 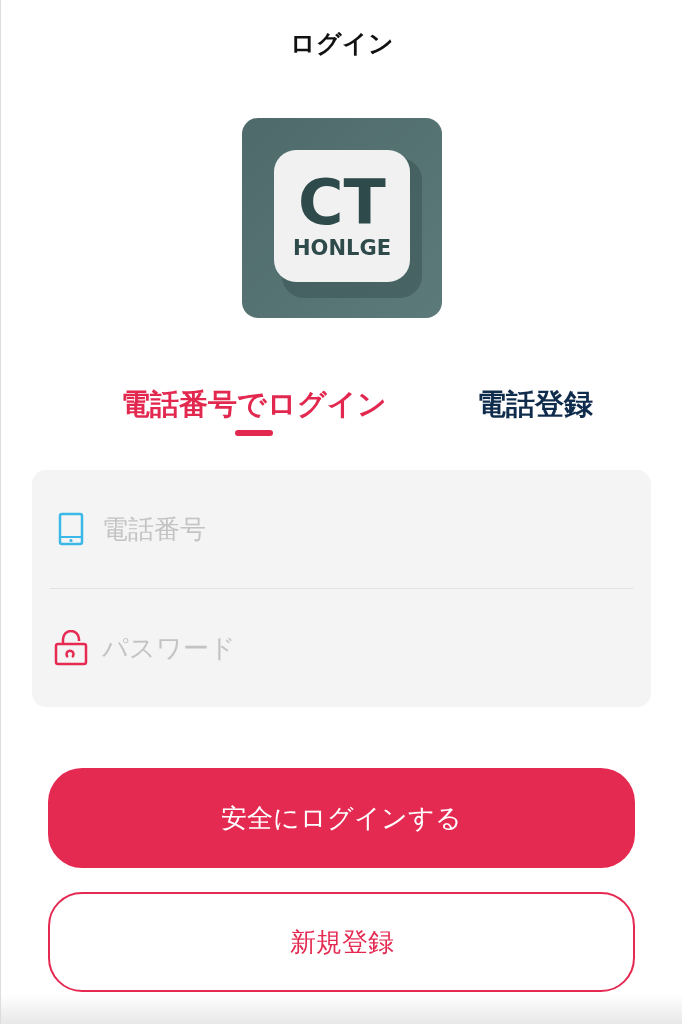 What do you see at coordinates (253, 433) in the screenshot?
I see `tab-indicator` at bounding box center [253, 433].